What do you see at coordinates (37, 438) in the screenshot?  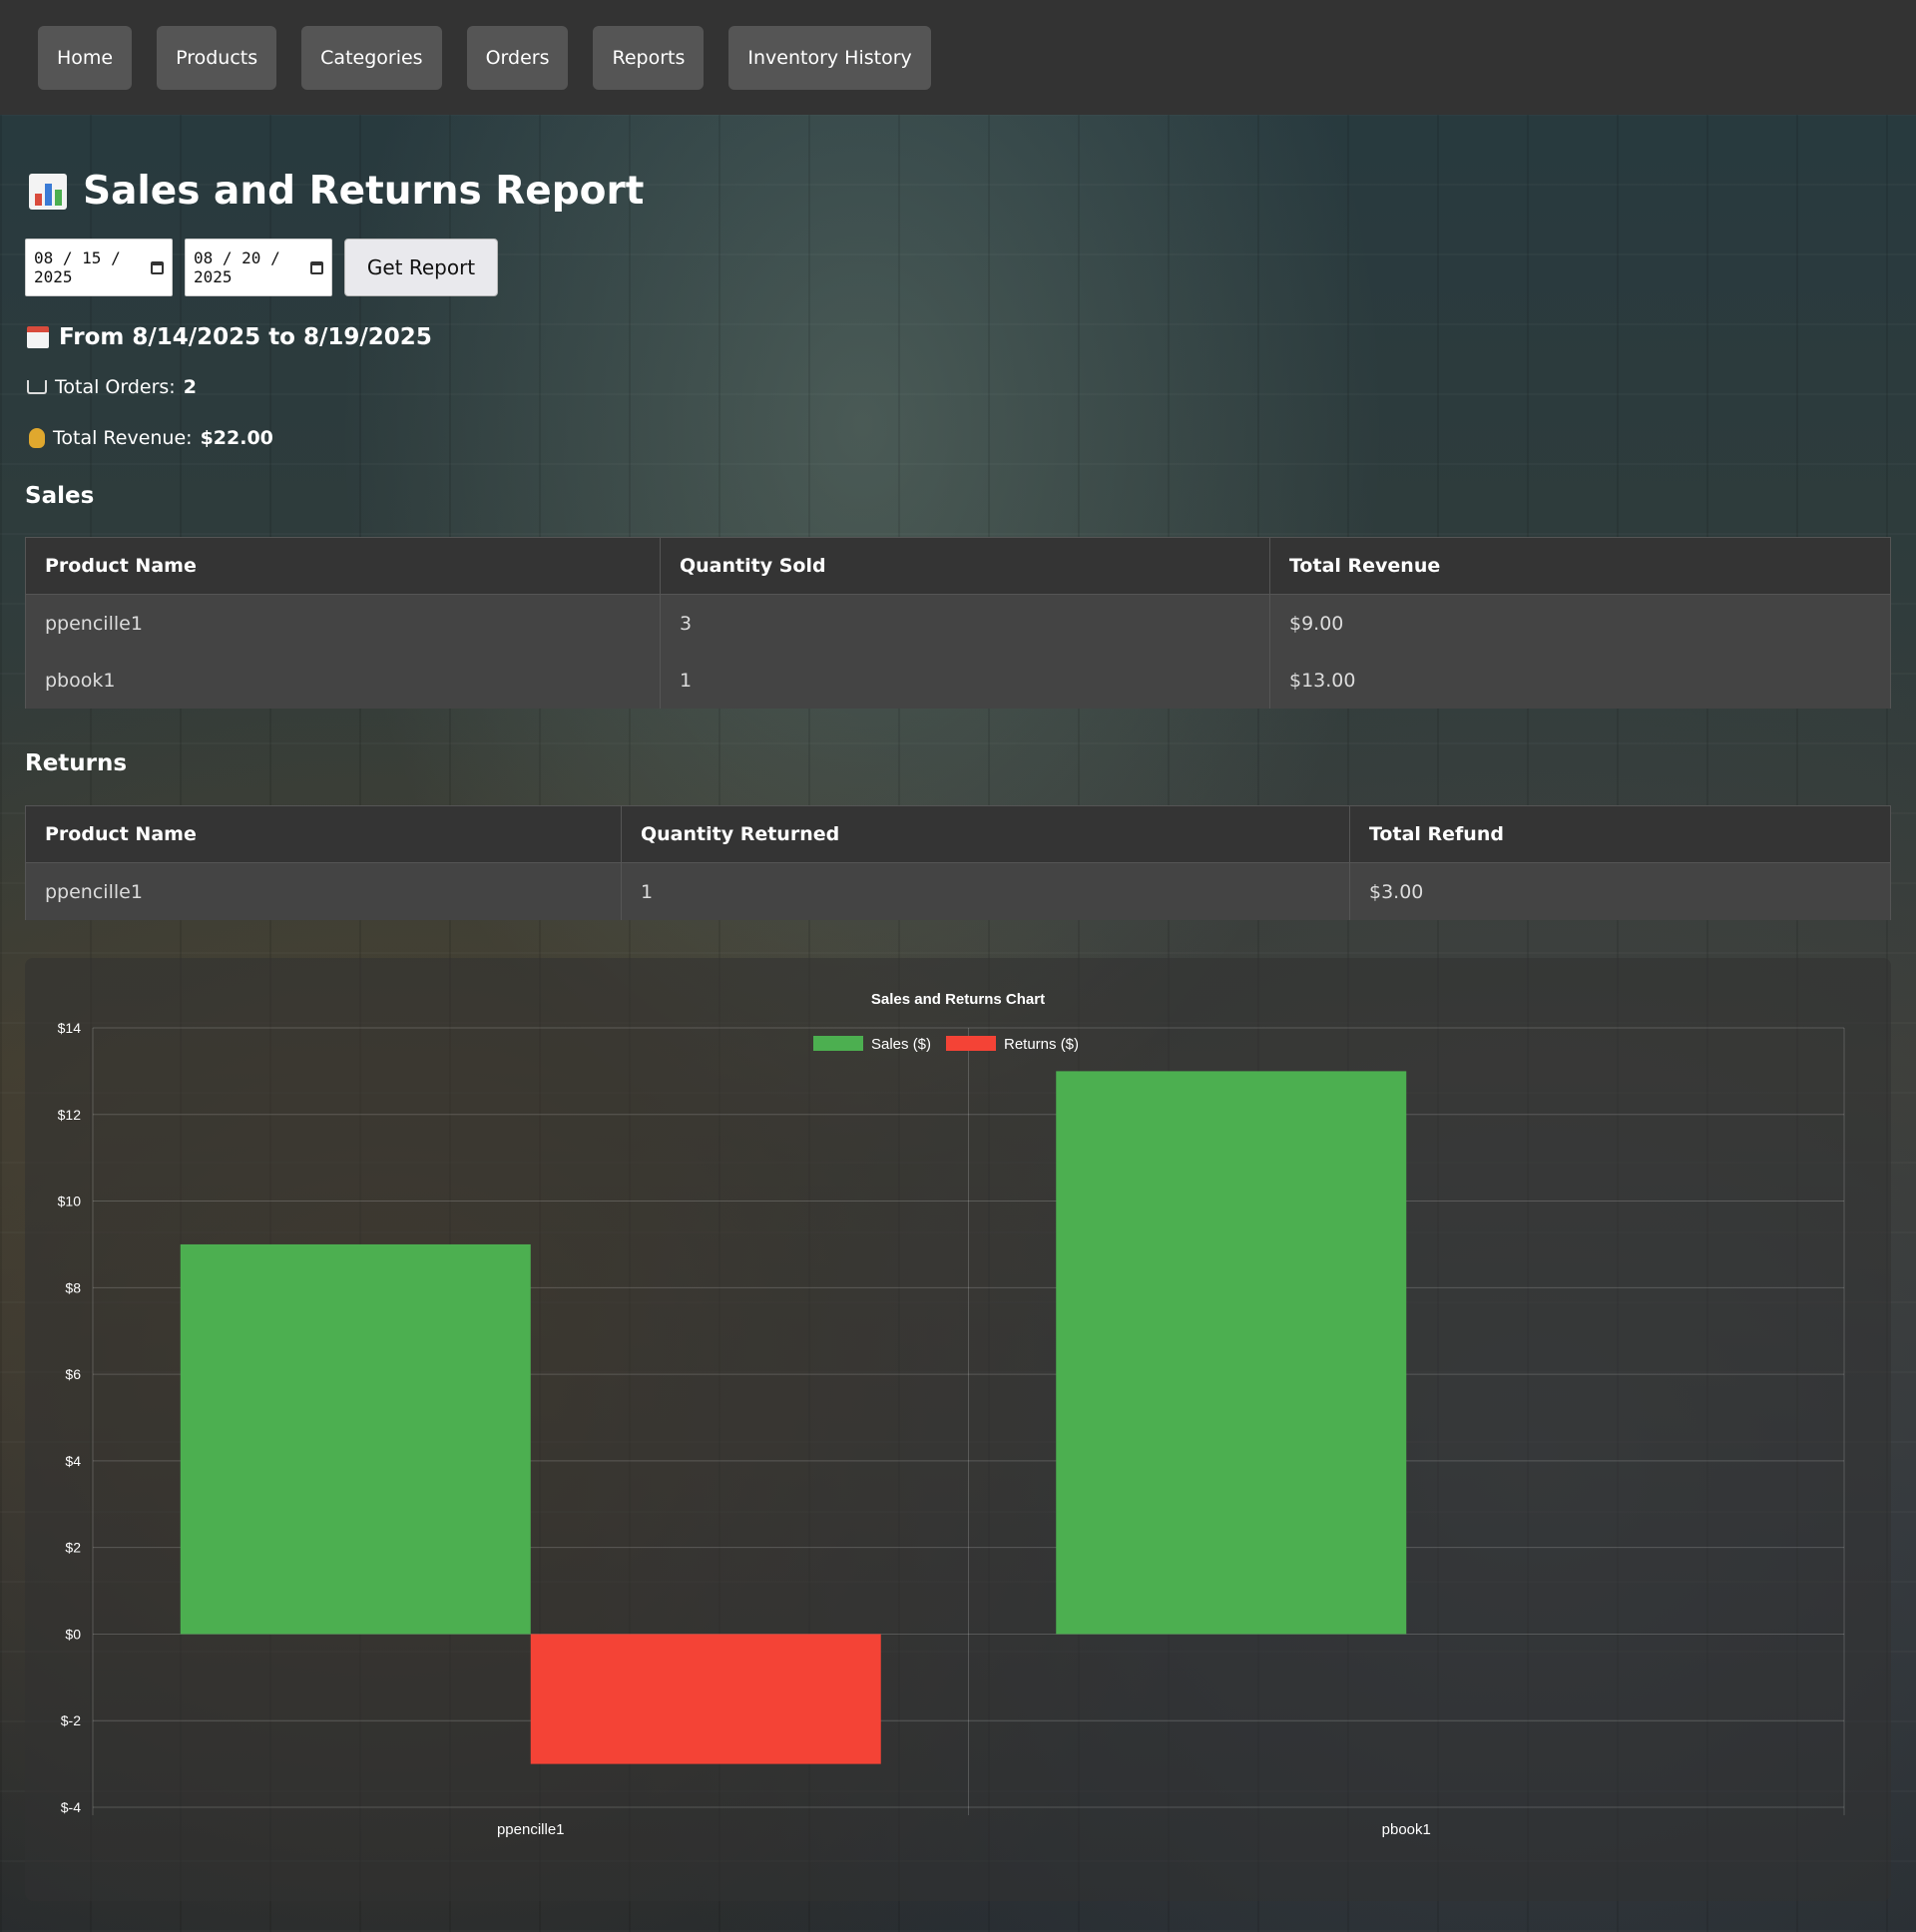 I see `money-bag-icon` at bounding box center [37, 438].